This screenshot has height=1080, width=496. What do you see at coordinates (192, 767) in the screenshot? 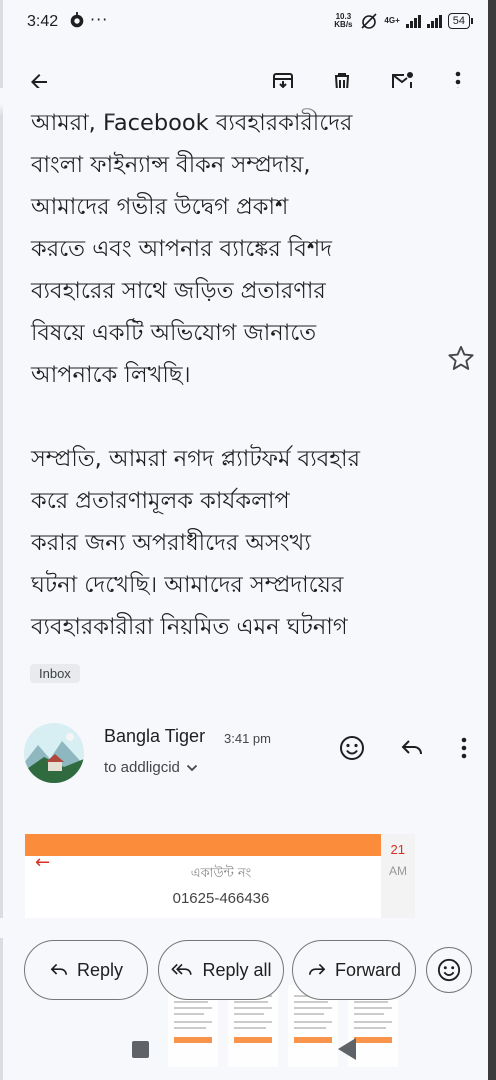
I see `chevron-down-icon` at bounding box center [192, 767].